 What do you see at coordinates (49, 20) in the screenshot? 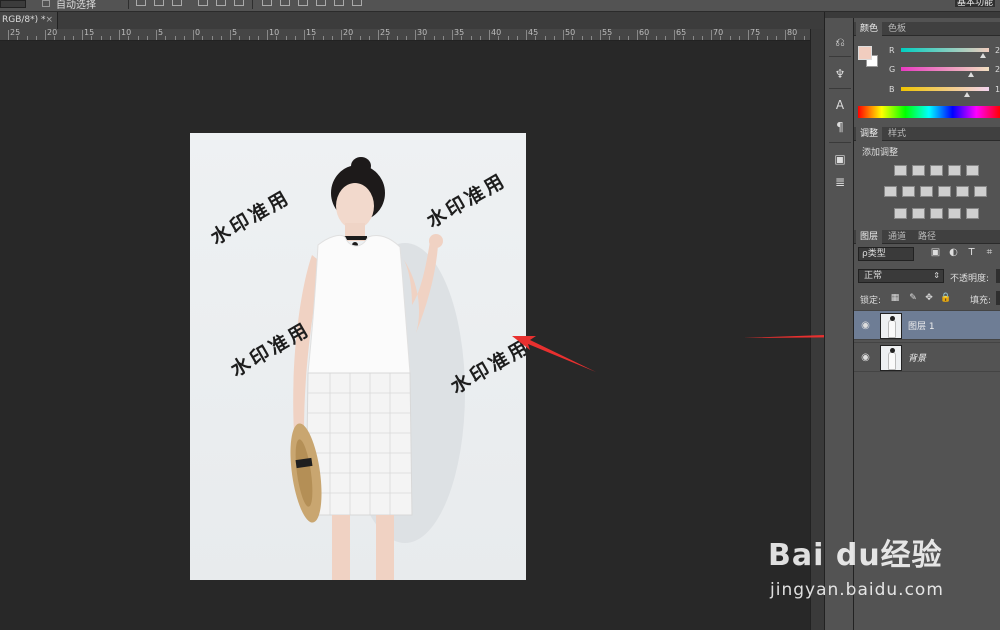
I see `close-icon: ×` at bounding box center [49, 20].